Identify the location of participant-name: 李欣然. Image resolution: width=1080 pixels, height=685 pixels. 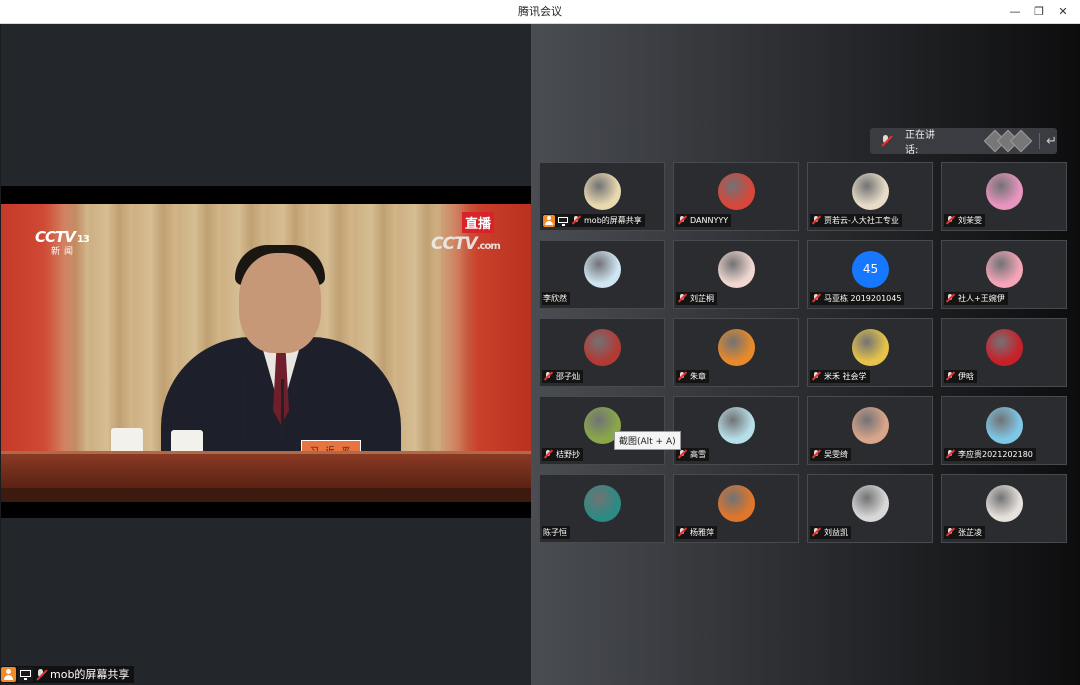
(555, 298).